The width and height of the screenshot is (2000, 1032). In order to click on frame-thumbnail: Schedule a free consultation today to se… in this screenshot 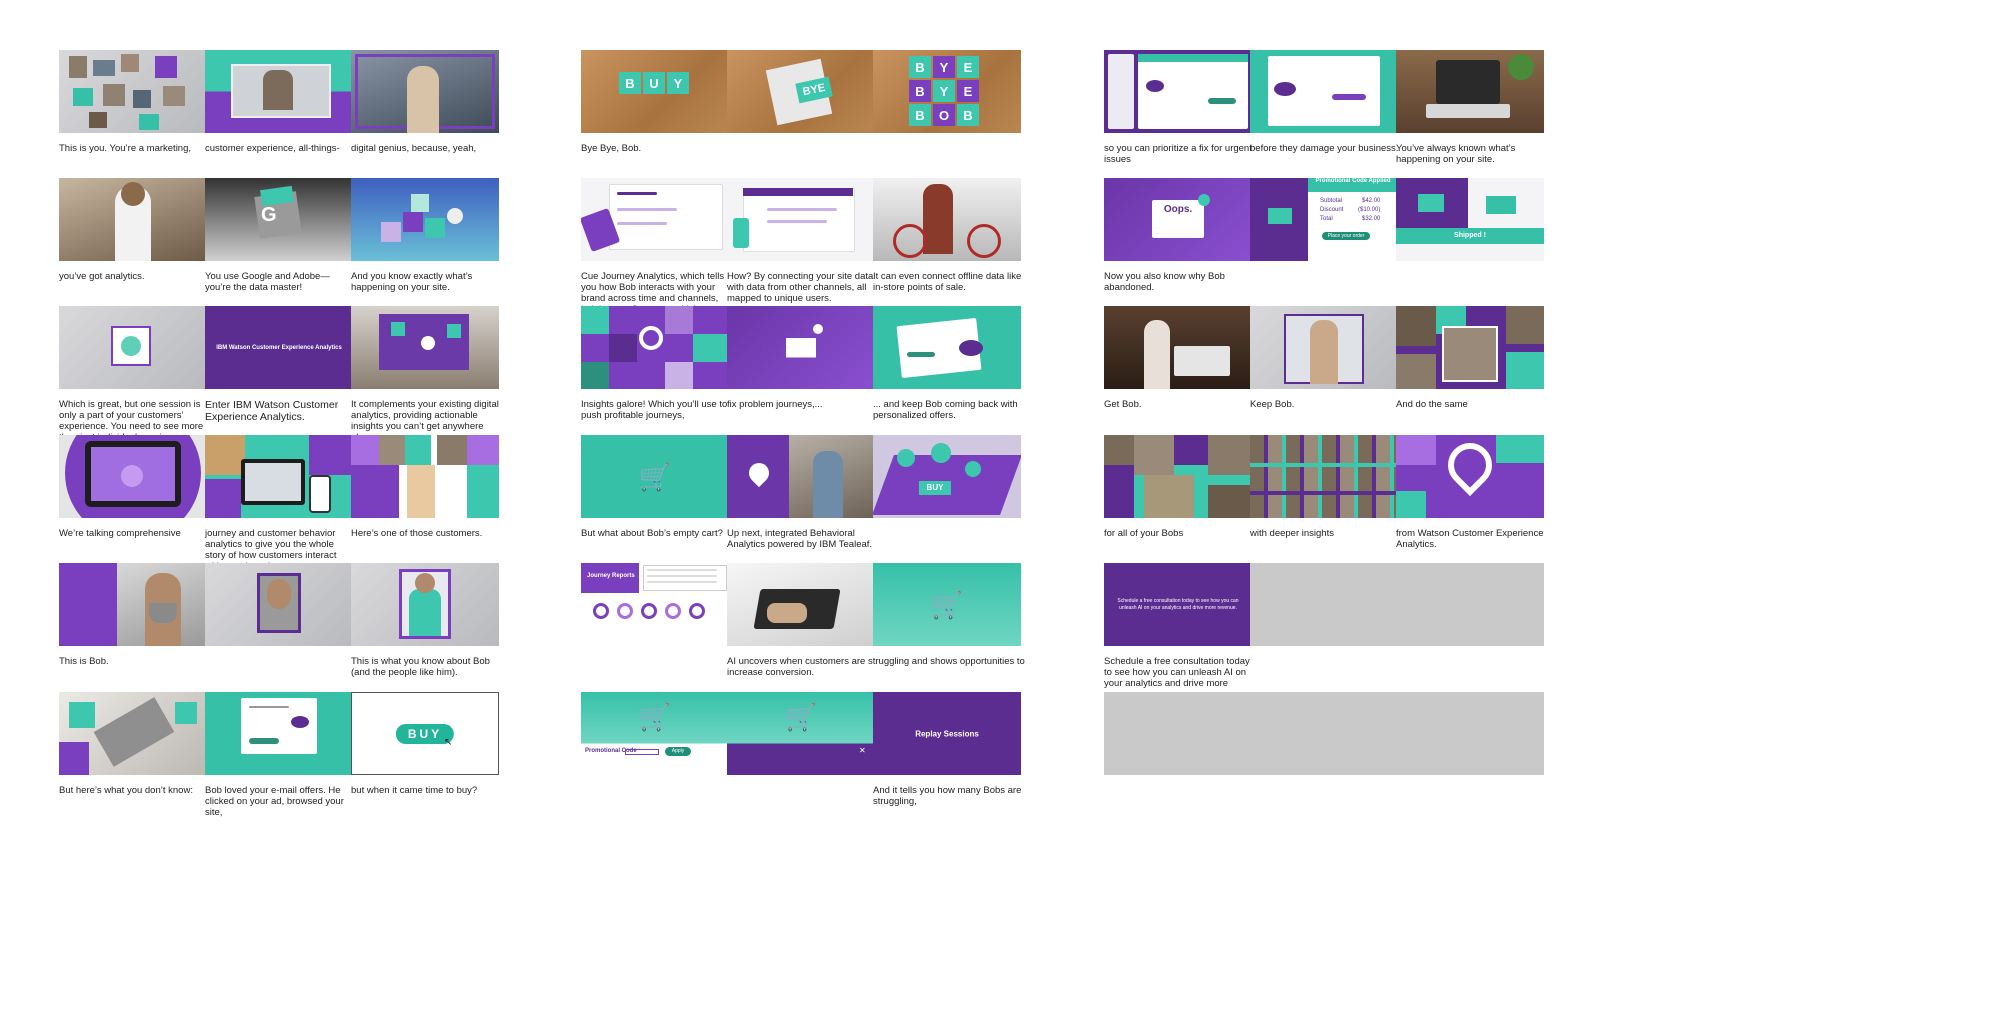, I will do `click(1178, 604)`.